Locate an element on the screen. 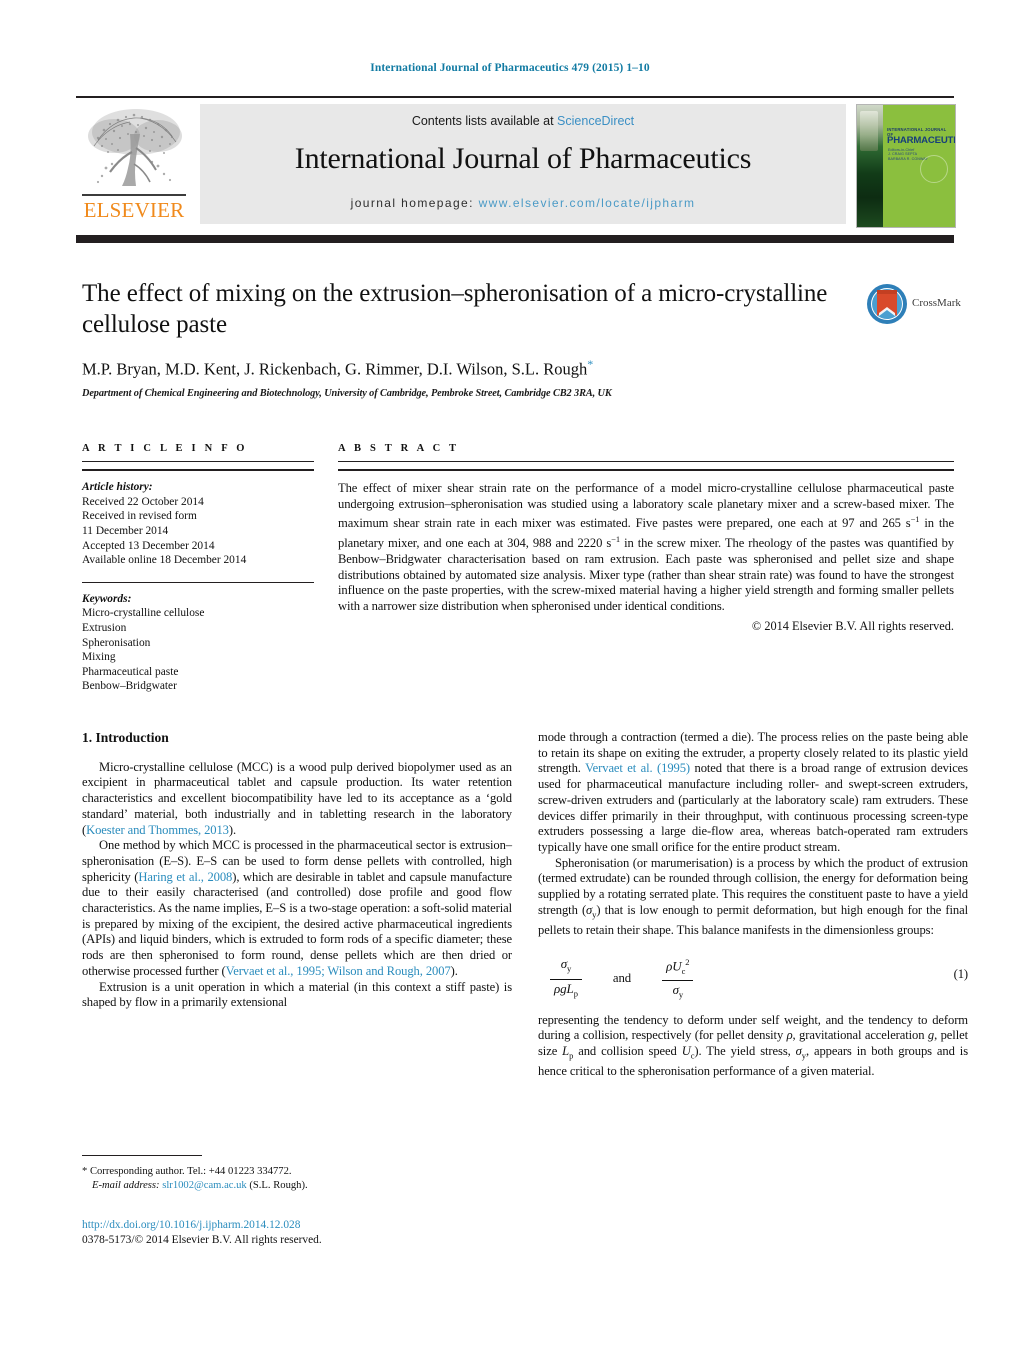 The image size is (1020, 1351). email-link: slr1002@cam.ac.uk is located at coordinates (204, 1185).